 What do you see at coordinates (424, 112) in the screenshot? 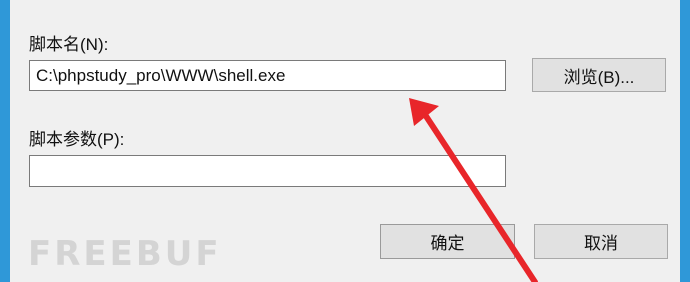
I see `arrow-head` at bounding box center [424, 112].